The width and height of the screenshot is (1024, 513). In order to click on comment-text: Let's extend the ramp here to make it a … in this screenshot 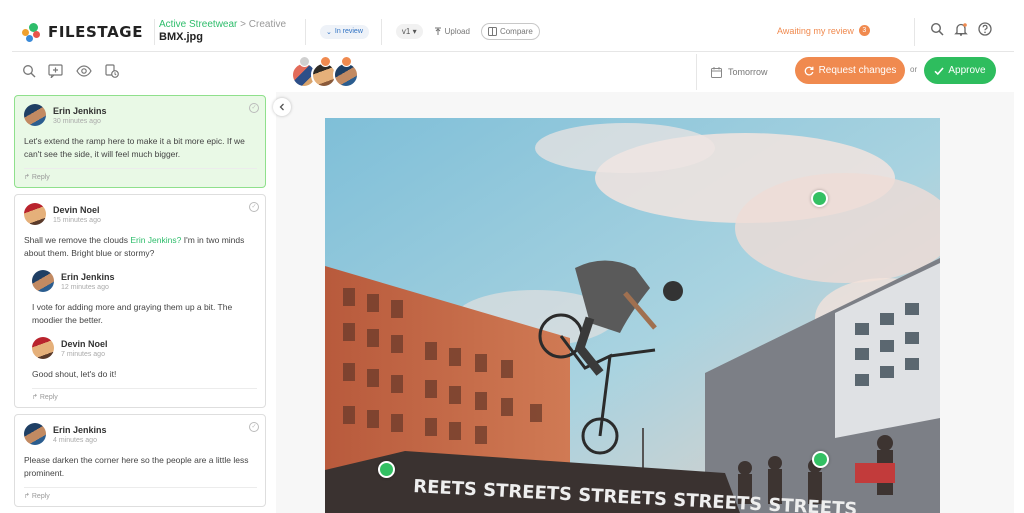, I will do `click(134, 147)`.